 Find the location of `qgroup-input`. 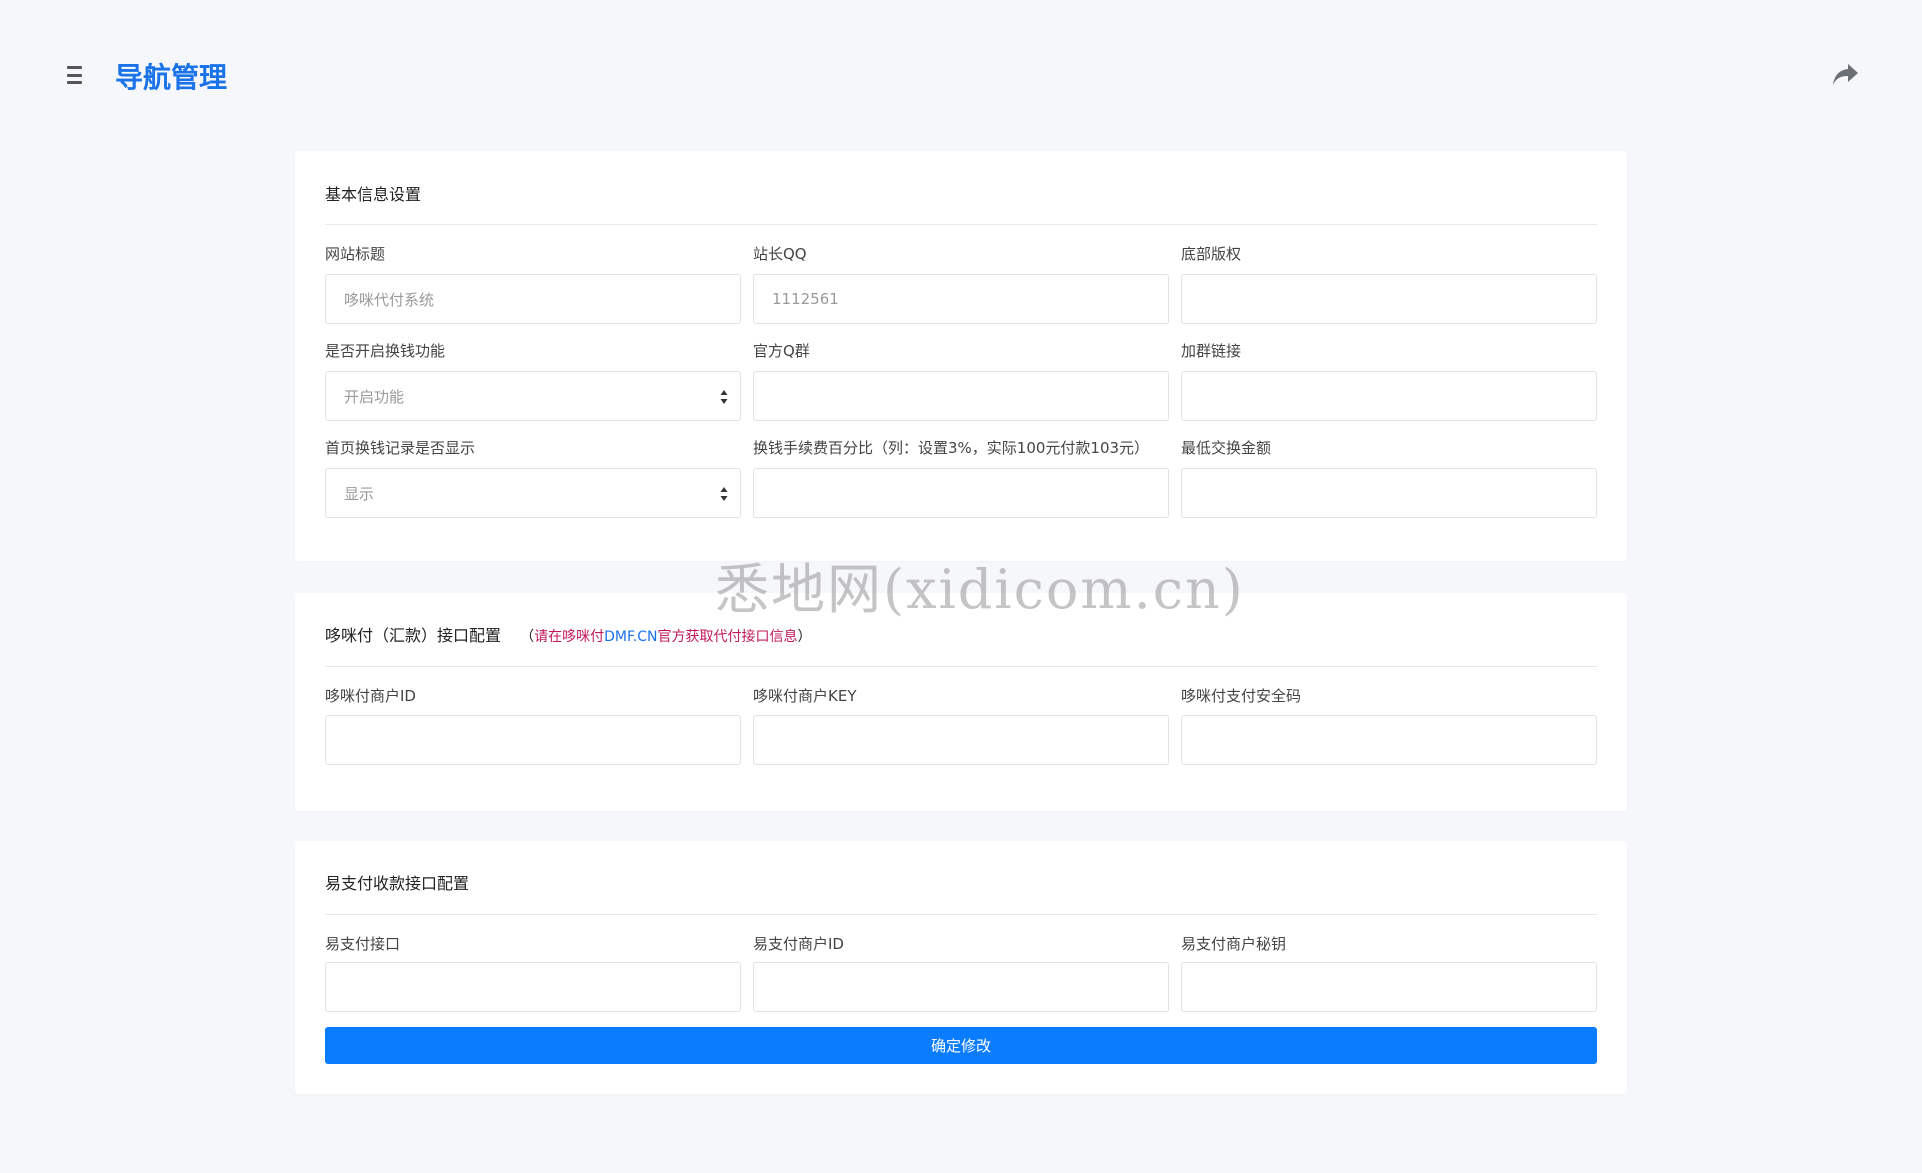

qgroup-input is located at coordinates (961, 396).